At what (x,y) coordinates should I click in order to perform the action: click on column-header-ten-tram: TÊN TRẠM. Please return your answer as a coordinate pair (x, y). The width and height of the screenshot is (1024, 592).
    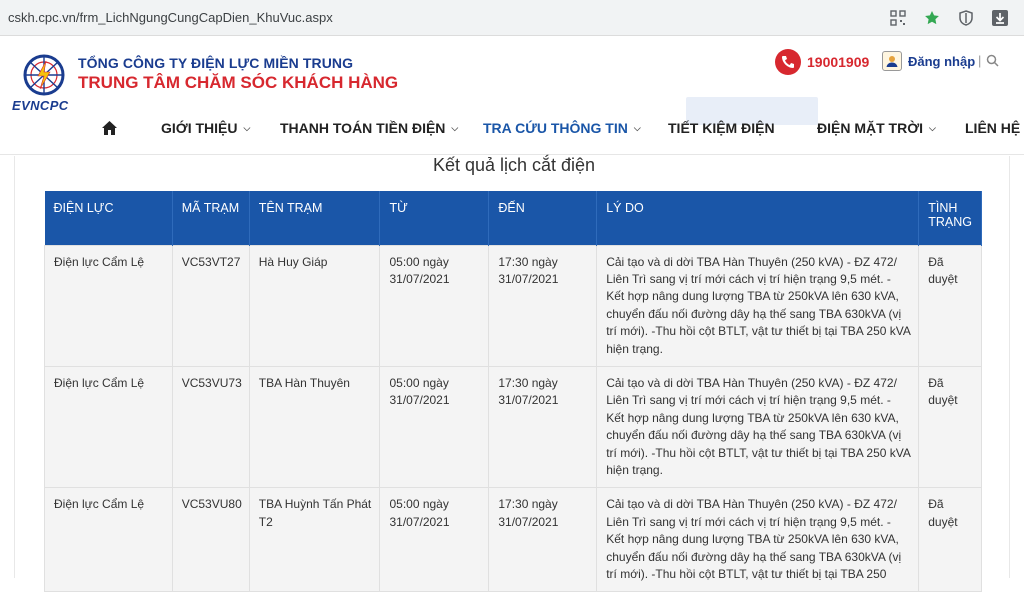
    Looking at the image, I should click on (315, 218).